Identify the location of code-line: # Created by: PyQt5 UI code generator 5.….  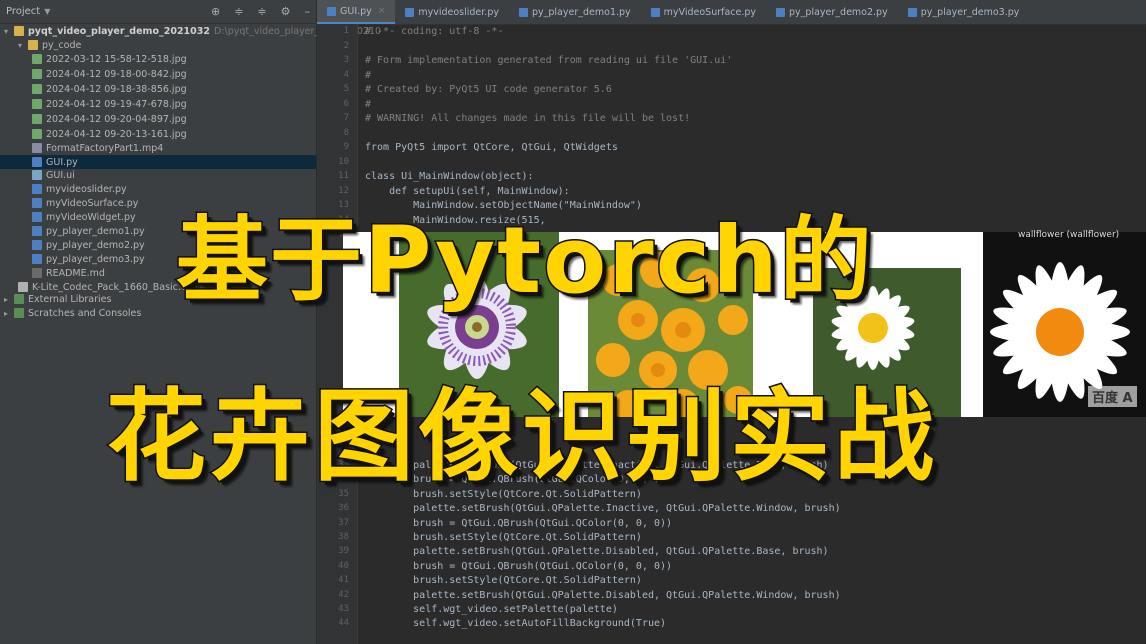
(488, 89).